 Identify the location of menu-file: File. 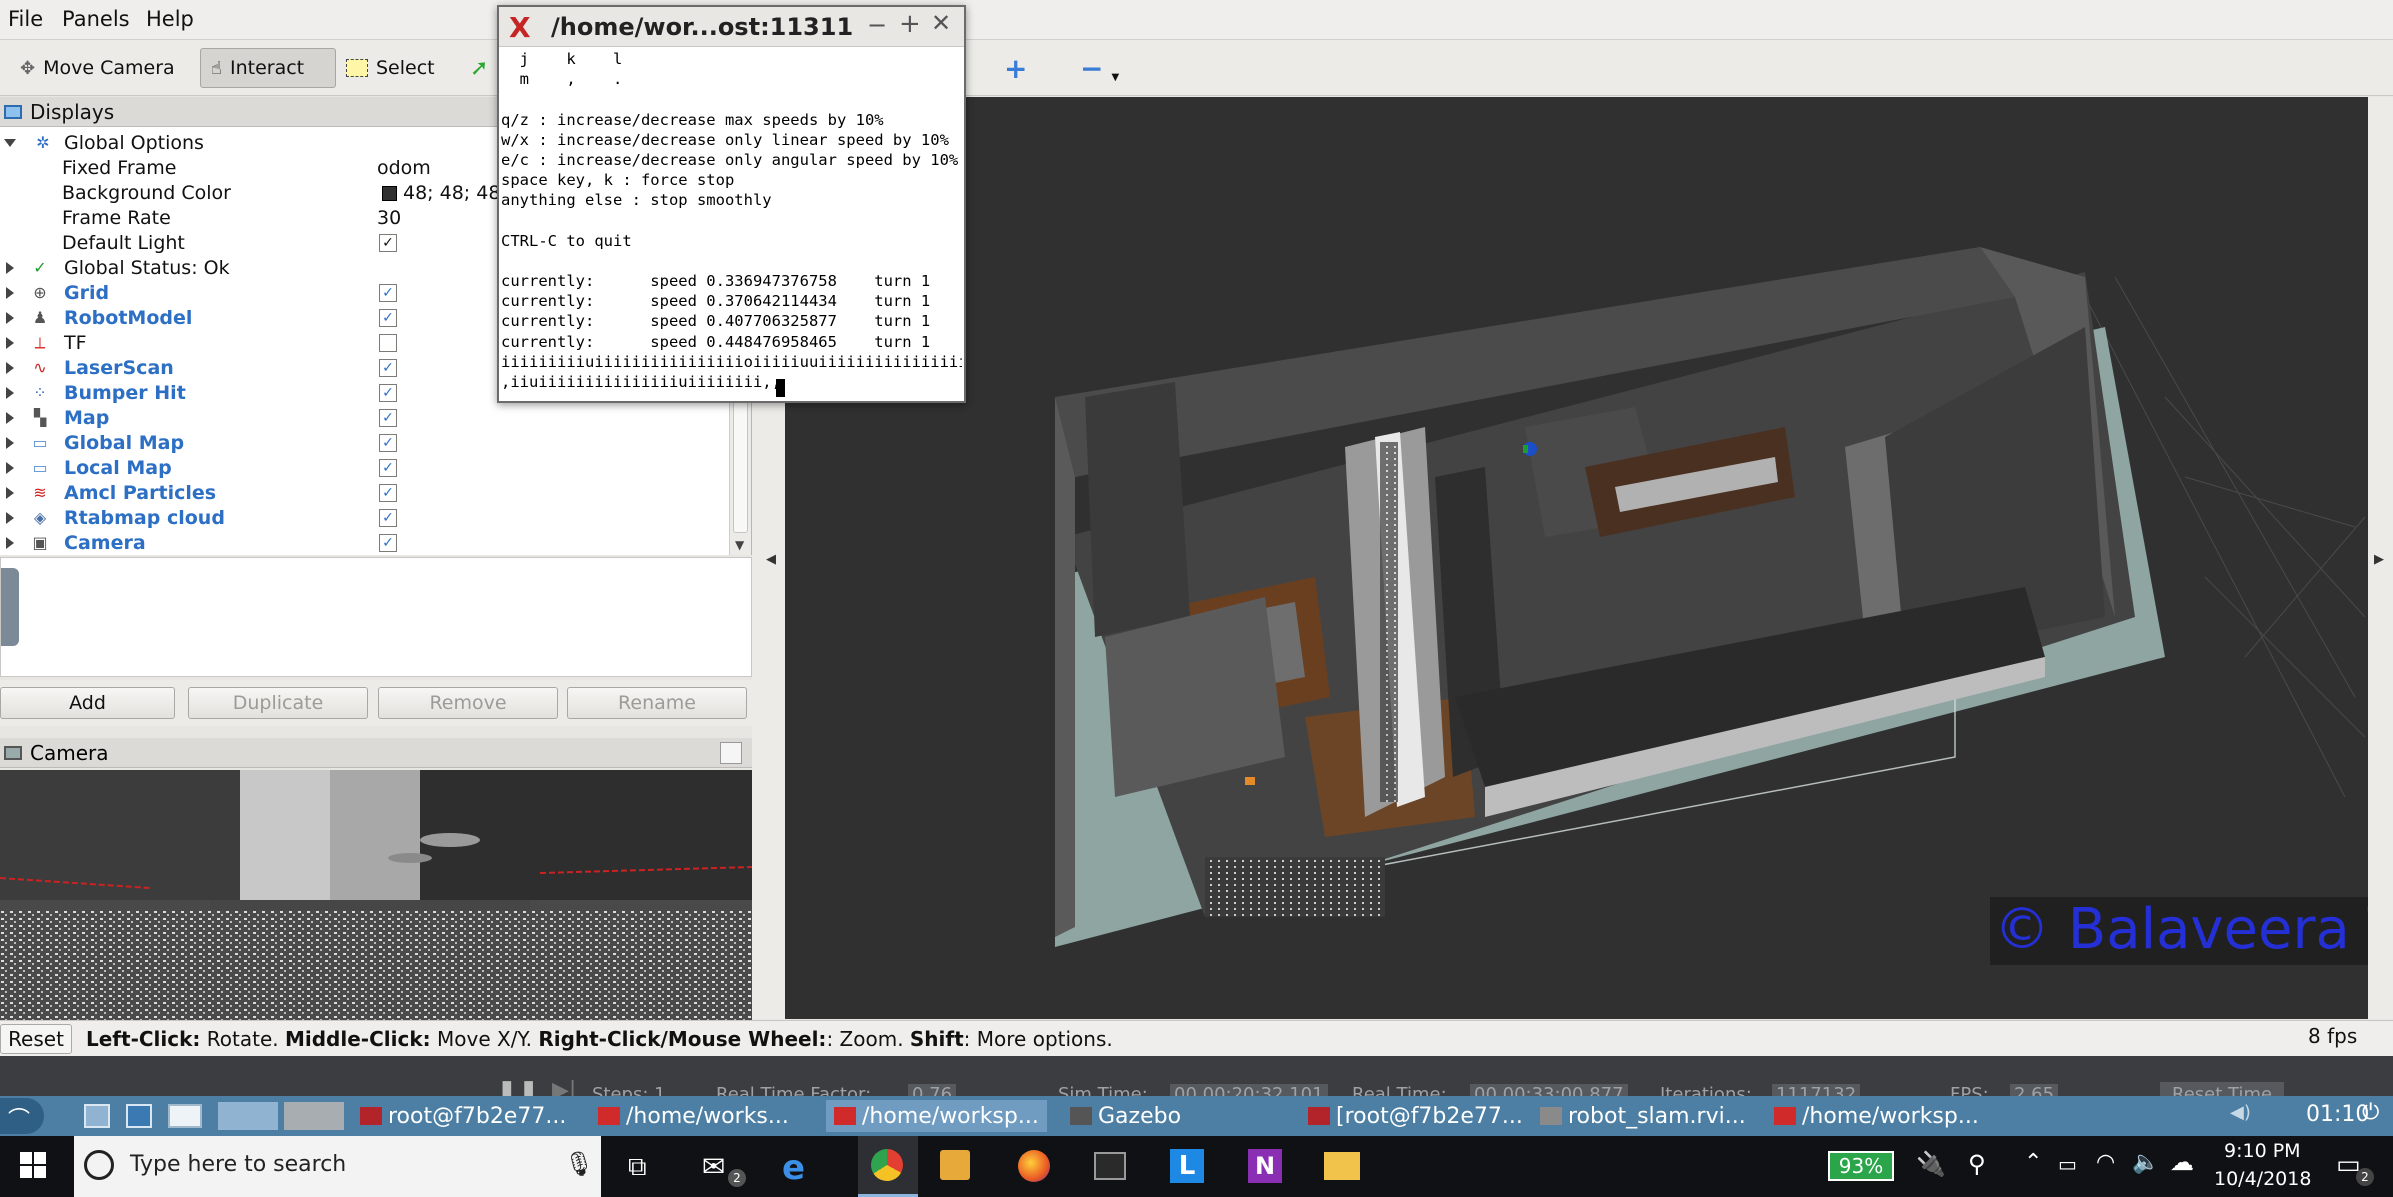
(25, 19).